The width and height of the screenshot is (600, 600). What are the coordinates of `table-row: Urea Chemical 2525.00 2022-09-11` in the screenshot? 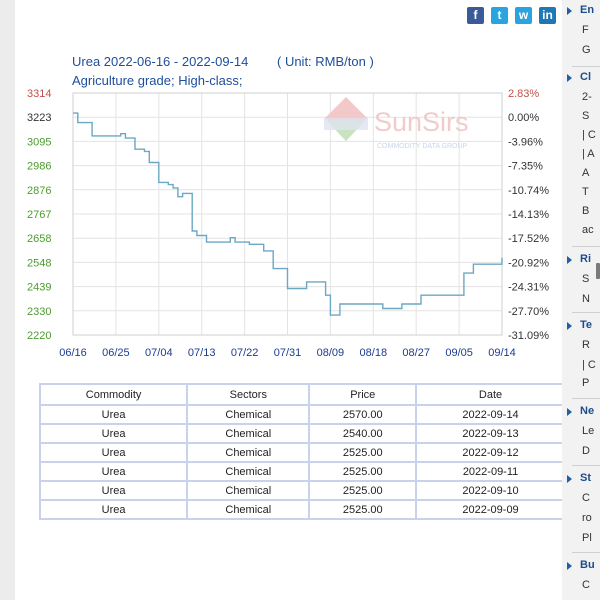 It's located at (302, 471).